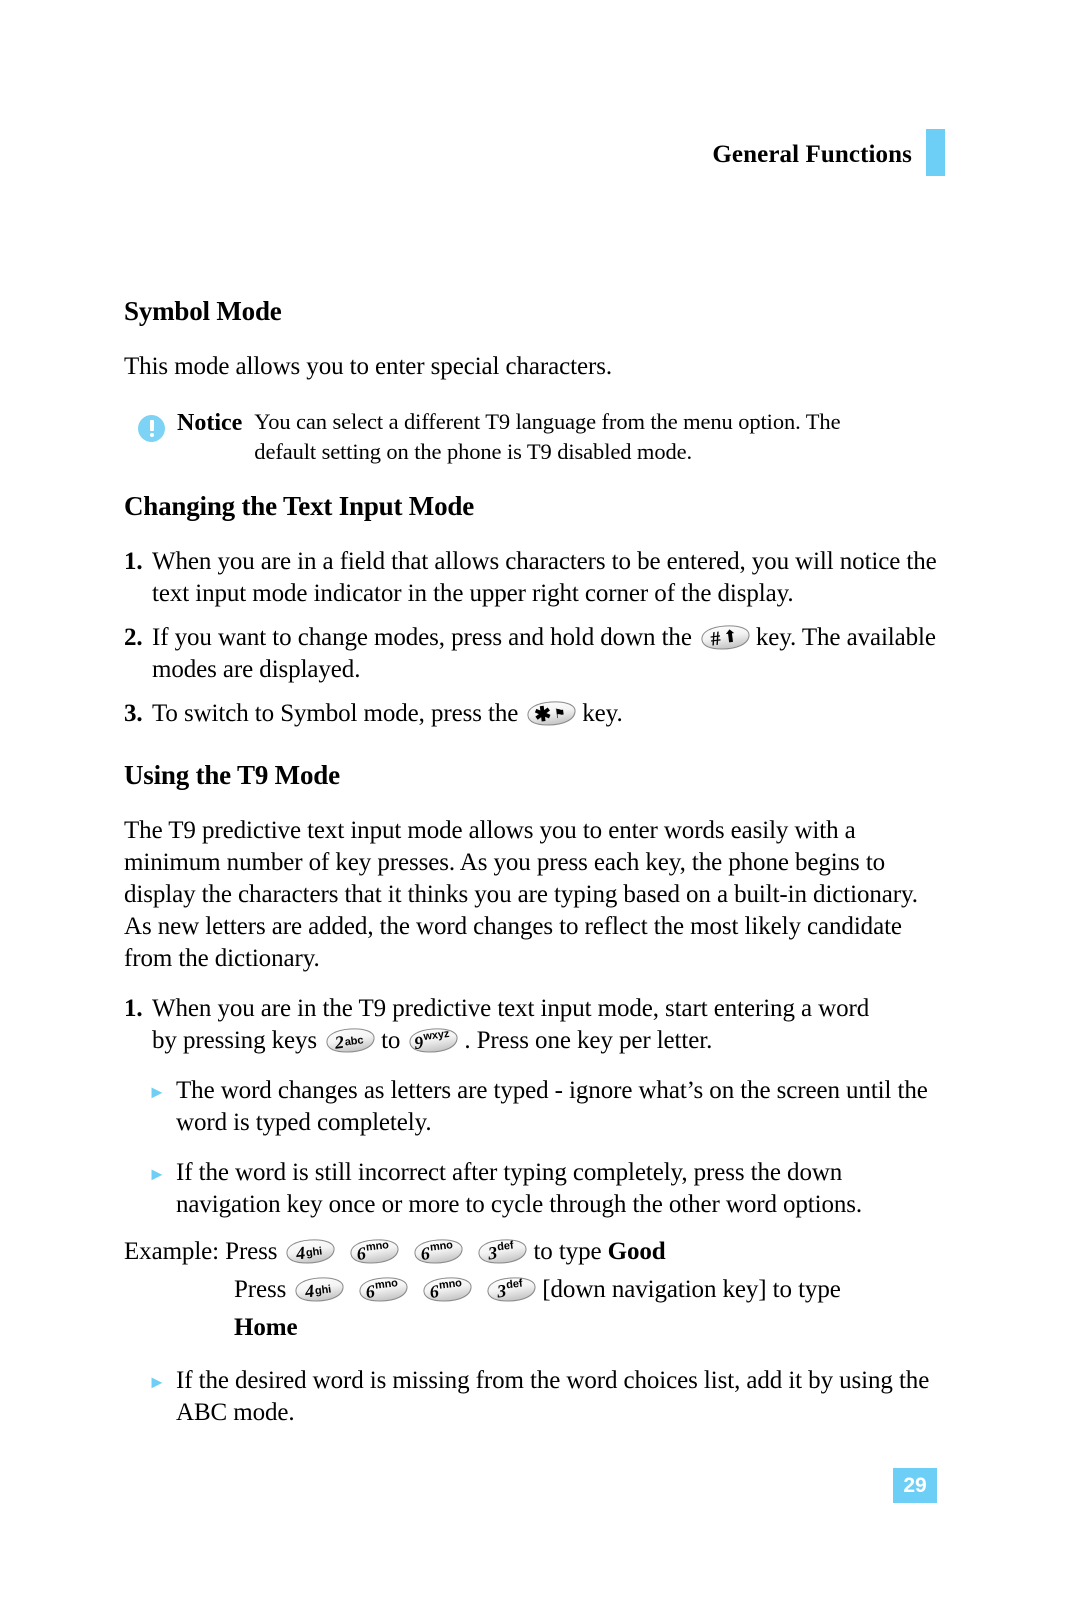  What do you see at coordinates (391, 1041) in the screenshot?
I see `step-text-part3: to` at bounding box center [391, 1041].